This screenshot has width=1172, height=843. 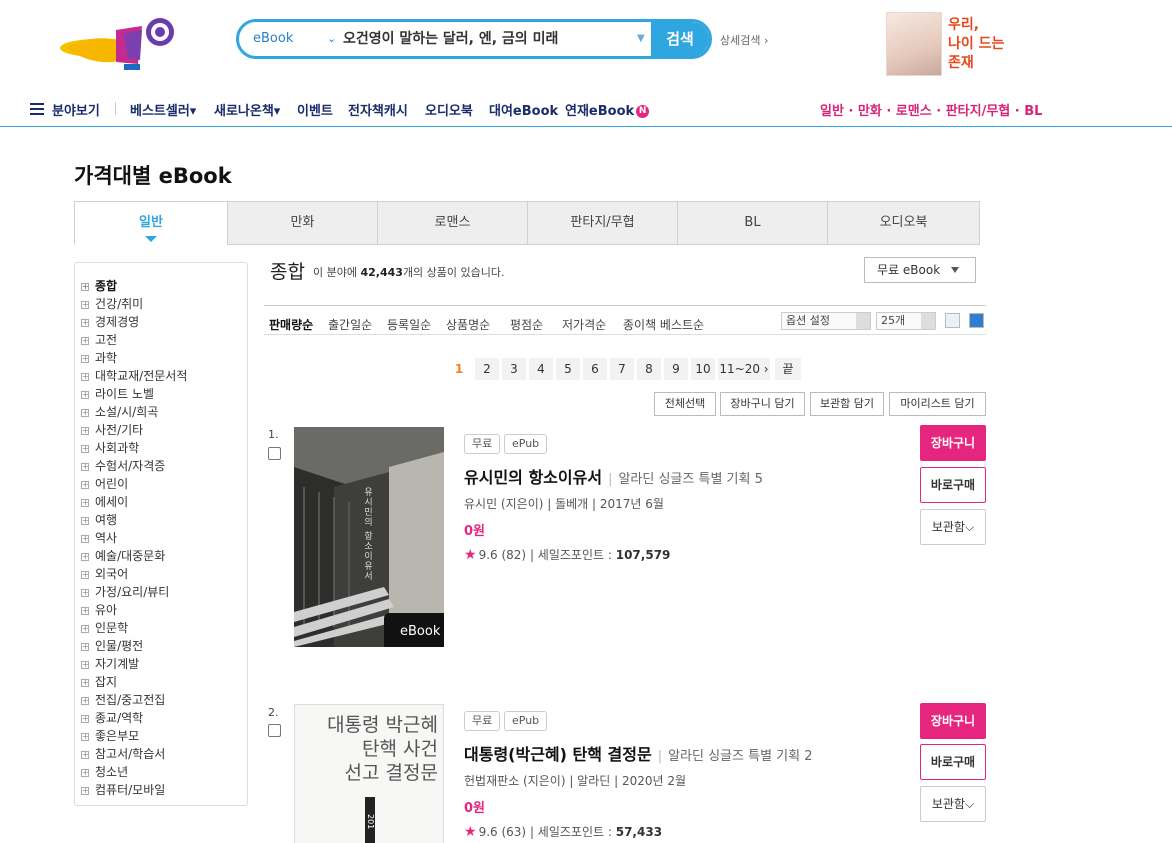 What do you see at coordinates (164, 736) in the screenshot?
I see `sidebar-category-item: + 좋은부모` at bounding box center [164, 736].